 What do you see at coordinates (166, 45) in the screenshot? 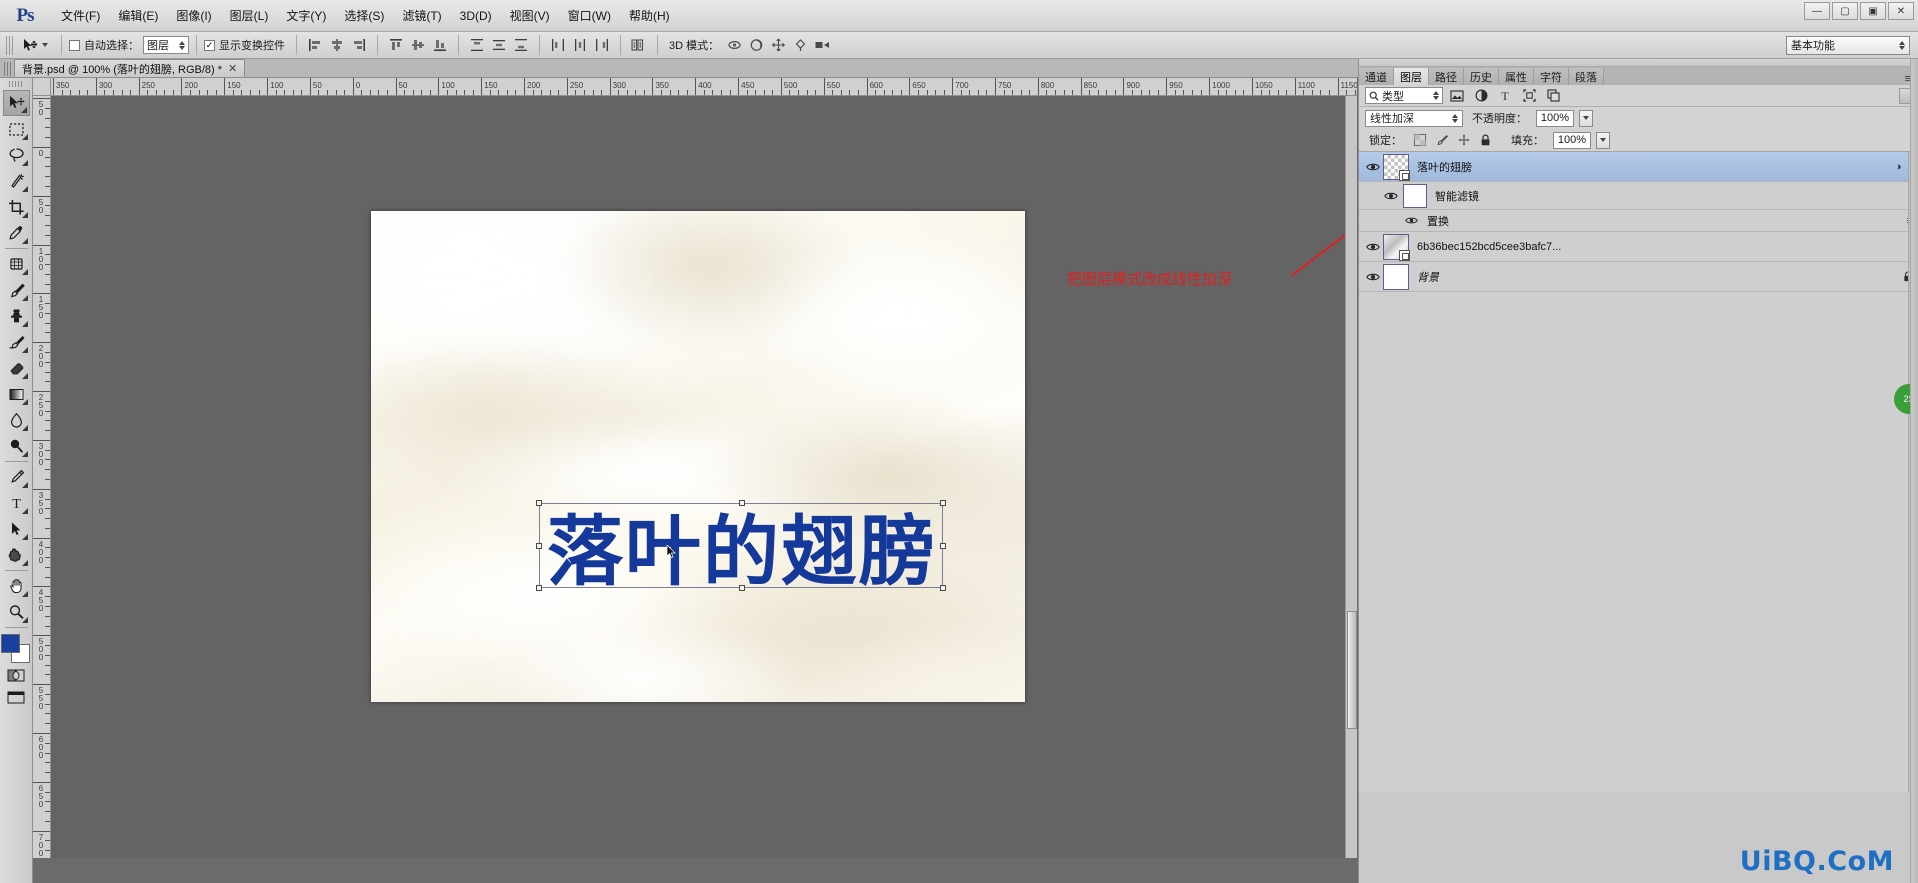
I see `auto-select-scope-select: 图层` at bounding box center [166, 45].